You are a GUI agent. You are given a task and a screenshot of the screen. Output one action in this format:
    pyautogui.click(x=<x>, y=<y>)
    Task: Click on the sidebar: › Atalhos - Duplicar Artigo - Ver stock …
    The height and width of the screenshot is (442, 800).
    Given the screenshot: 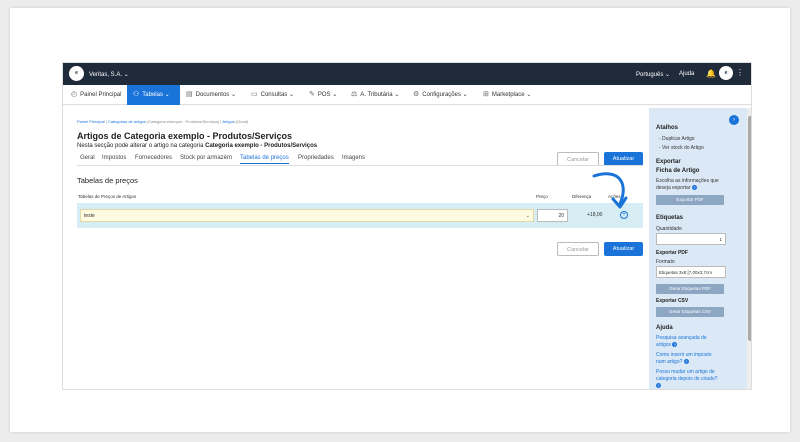 What is the action you would take?
    pyautogui.click(x=700, y=248)
    